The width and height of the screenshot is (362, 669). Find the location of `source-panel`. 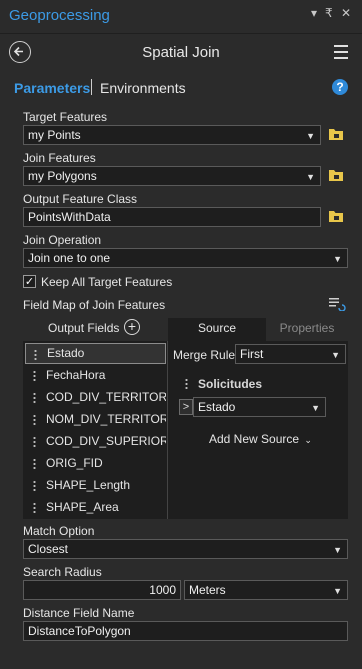

source-panel is located at coordinates (258, 430).